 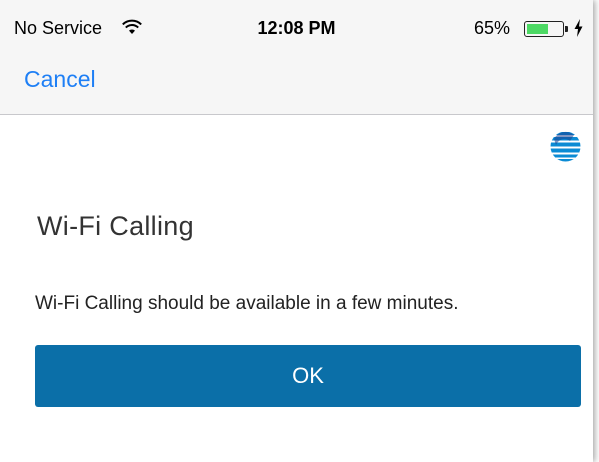 I want to click on battery-percentage: 65%, so click(x=492, y=28).